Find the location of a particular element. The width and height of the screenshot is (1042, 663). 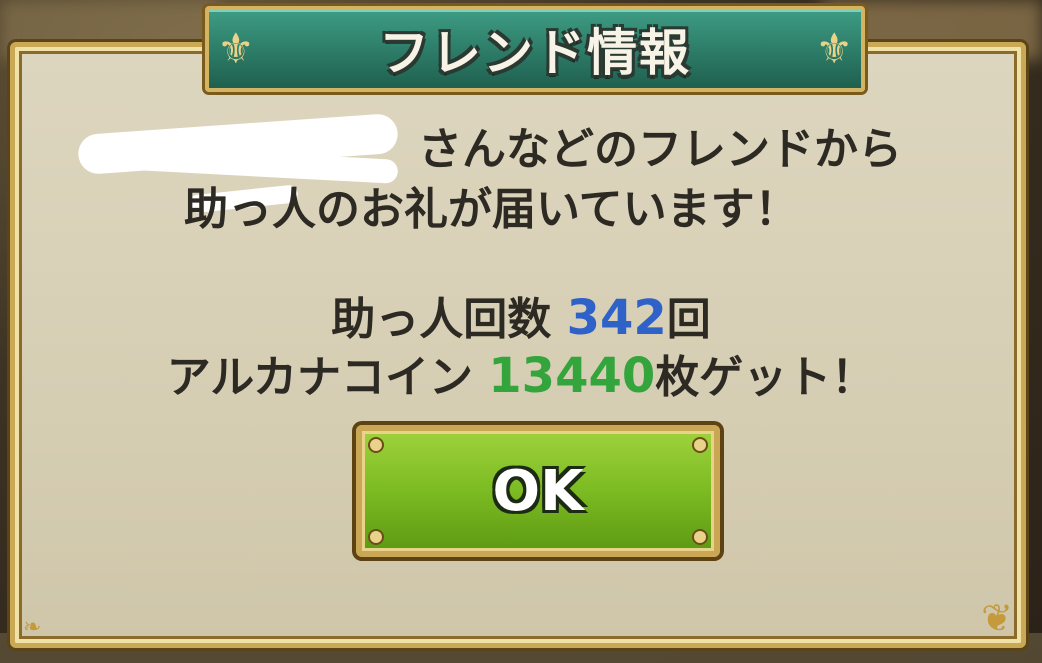

helper-count-value: 342 is located at coordinates (616, 318).